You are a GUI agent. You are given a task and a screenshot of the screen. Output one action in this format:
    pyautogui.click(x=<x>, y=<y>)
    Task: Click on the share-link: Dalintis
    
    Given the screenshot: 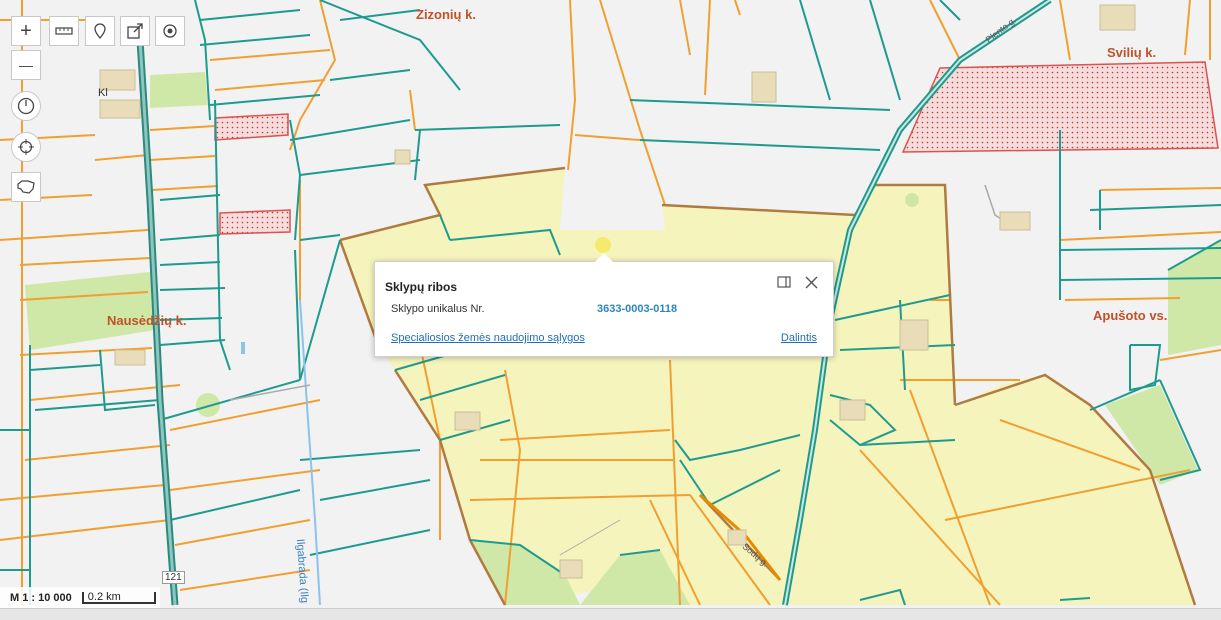 What is the action you would take?
    pyautogui.click(x=799, y=338)
    